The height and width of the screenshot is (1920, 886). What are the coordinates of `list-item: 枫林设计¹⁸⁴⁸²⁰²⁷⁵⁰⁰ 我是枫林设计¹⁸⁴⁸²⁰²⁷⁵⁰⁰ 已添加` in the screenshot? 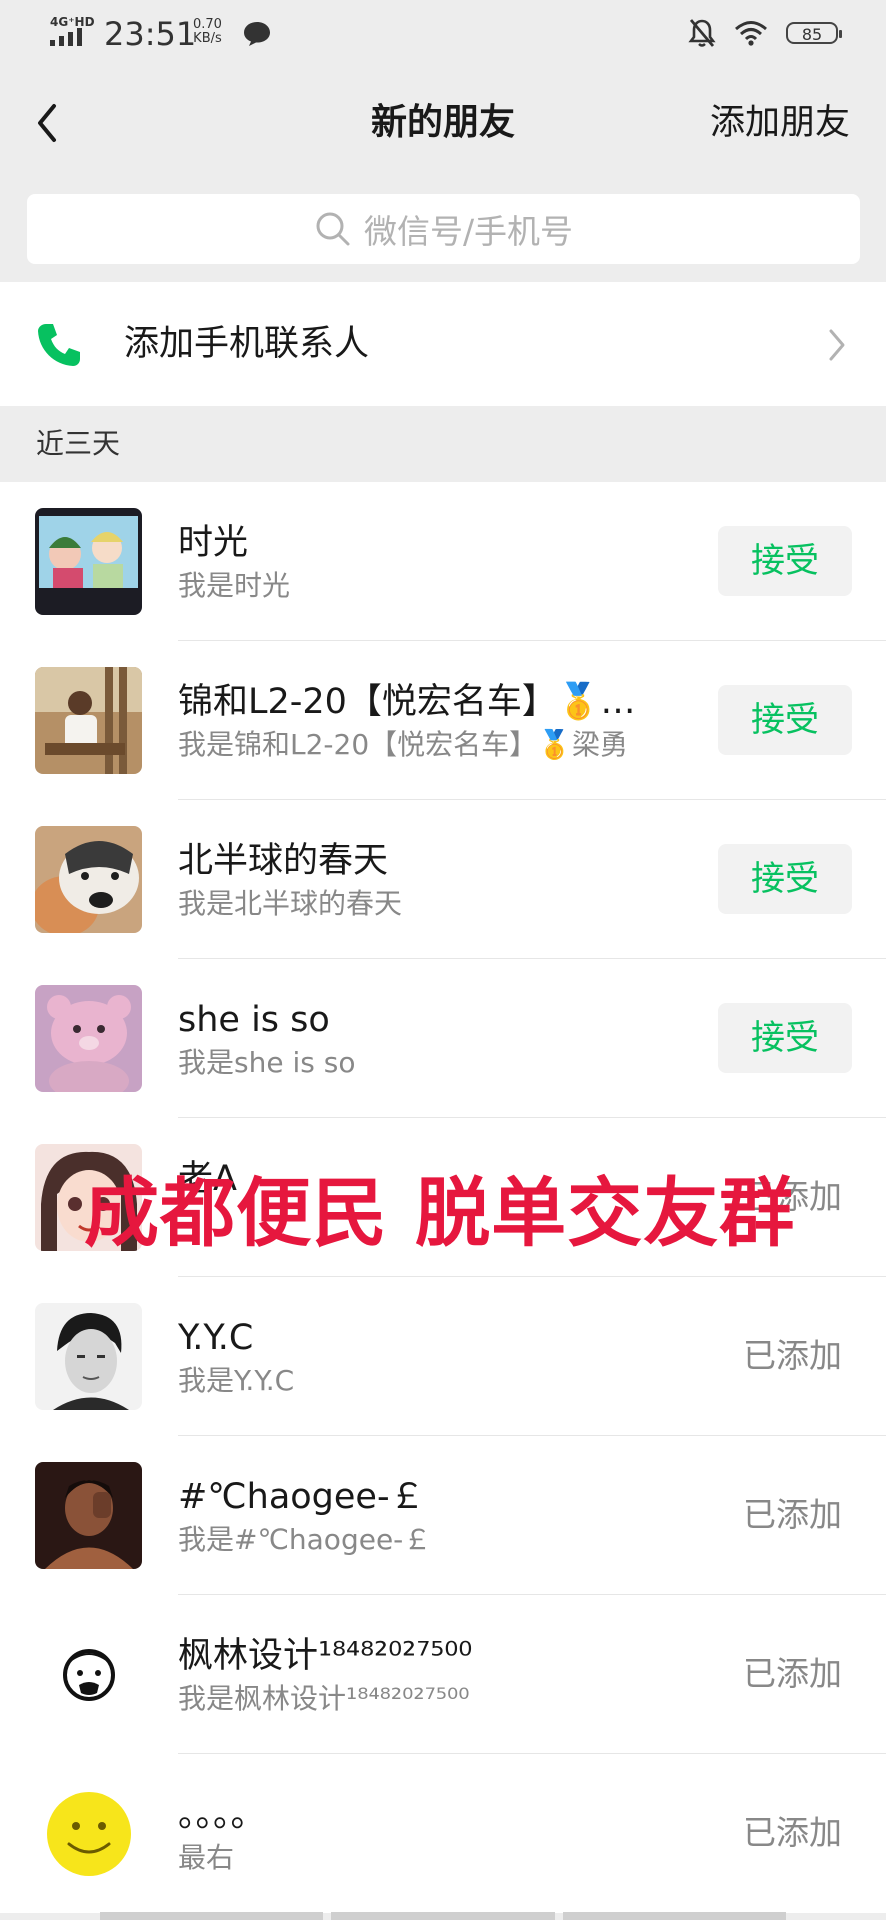 It's located at (443, 1674).